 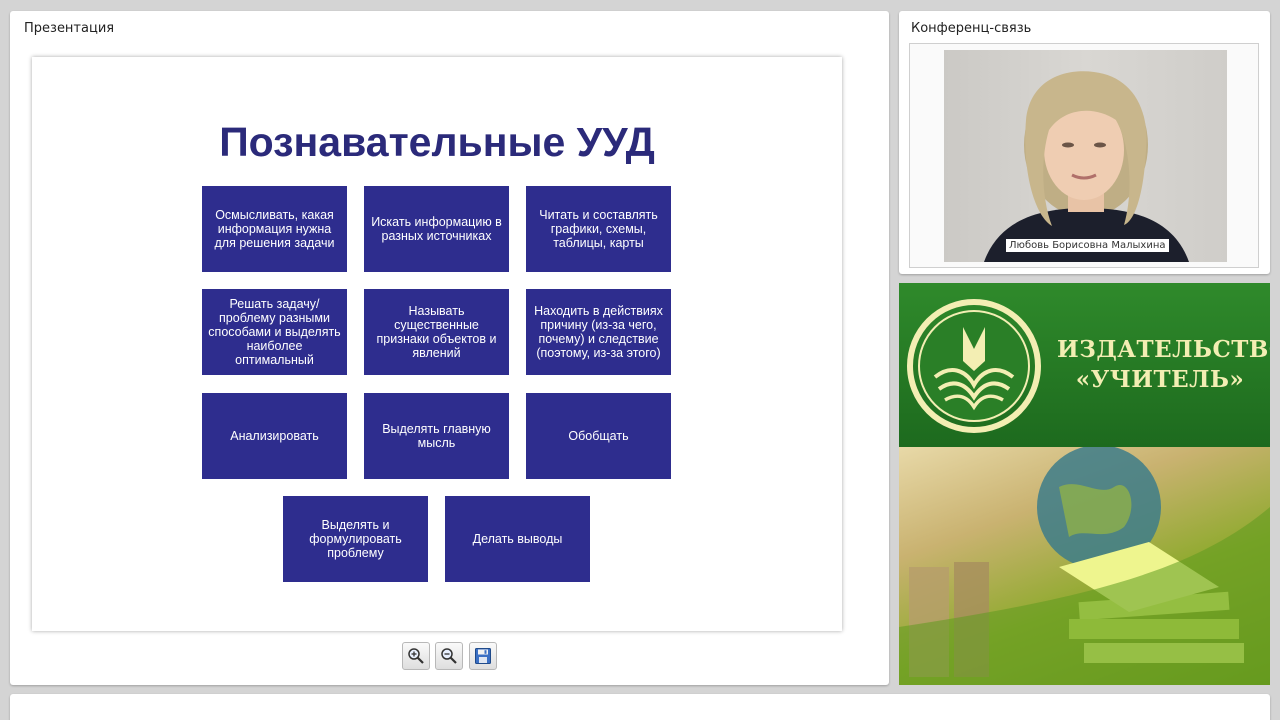 I want to click on zoom-in-icon, so click(x=416, y=656).